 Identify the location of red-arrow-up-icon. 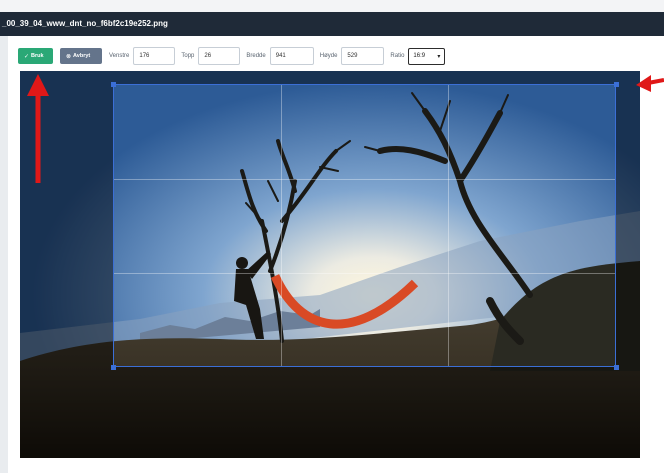
(38, 128).